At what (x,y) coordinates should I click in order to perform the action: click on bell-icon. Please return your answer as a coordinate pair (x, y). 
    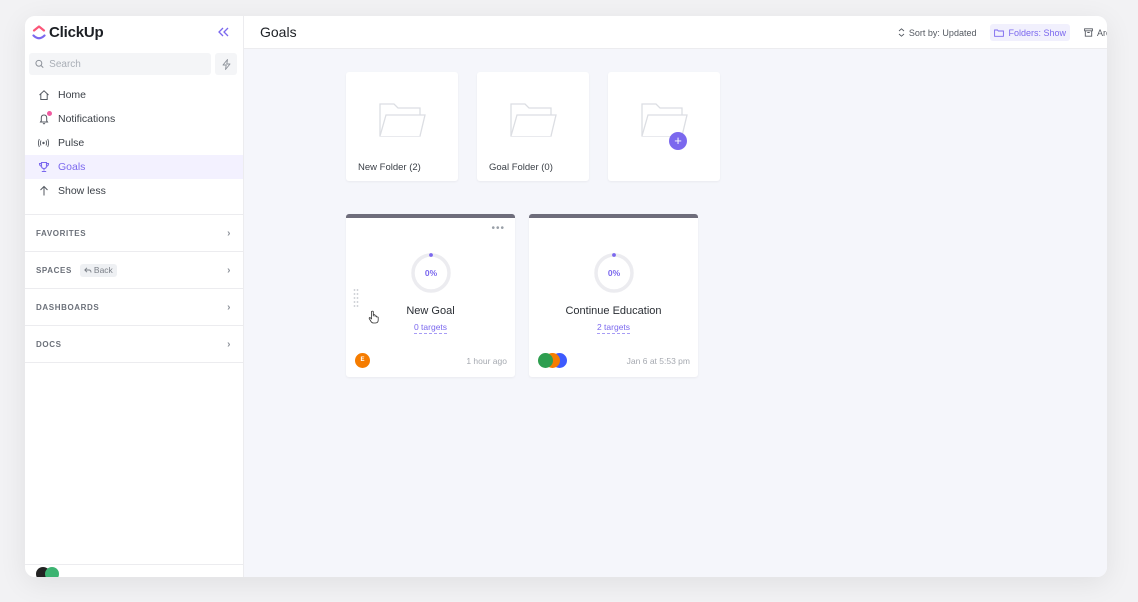
    Looking at the image, I should click on (45, 117).